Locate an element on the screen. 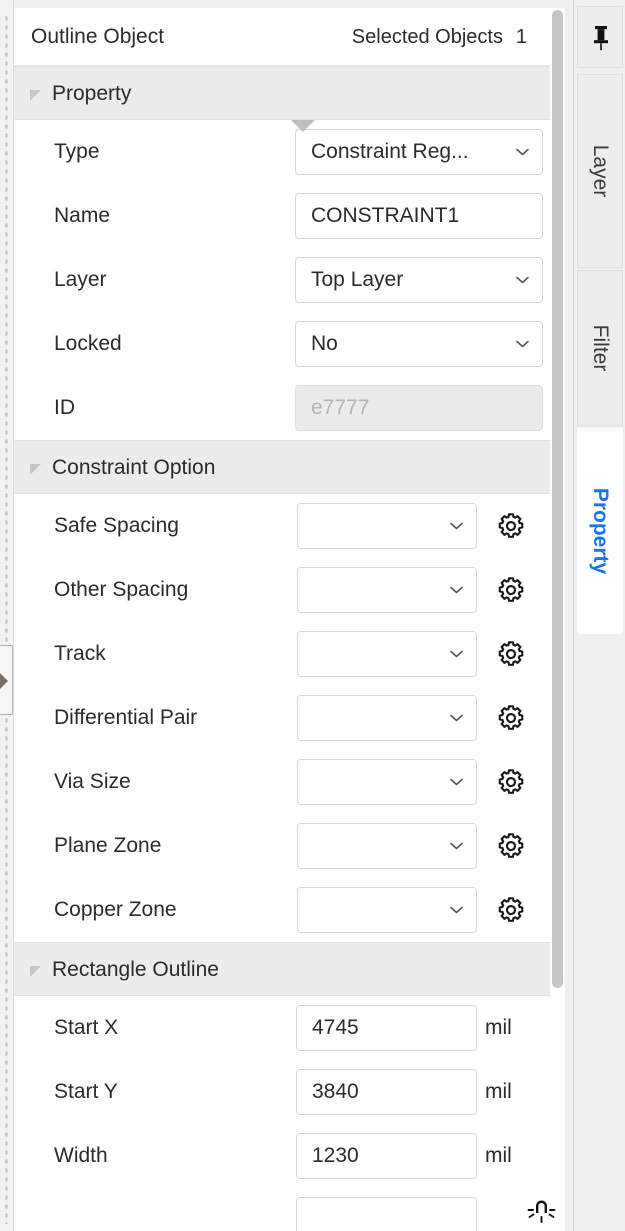  label-width: Width is located at coordinates (81, 1155).